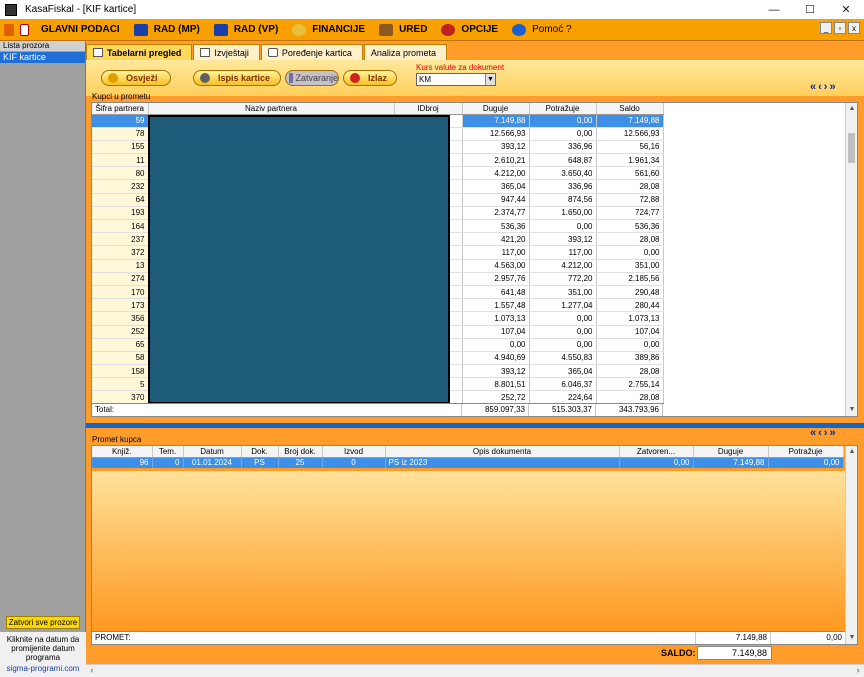  What do you see at coordinates (774, 9) in the screenshot?
I see `minimize-button: —` at bounding box center [774, 9].